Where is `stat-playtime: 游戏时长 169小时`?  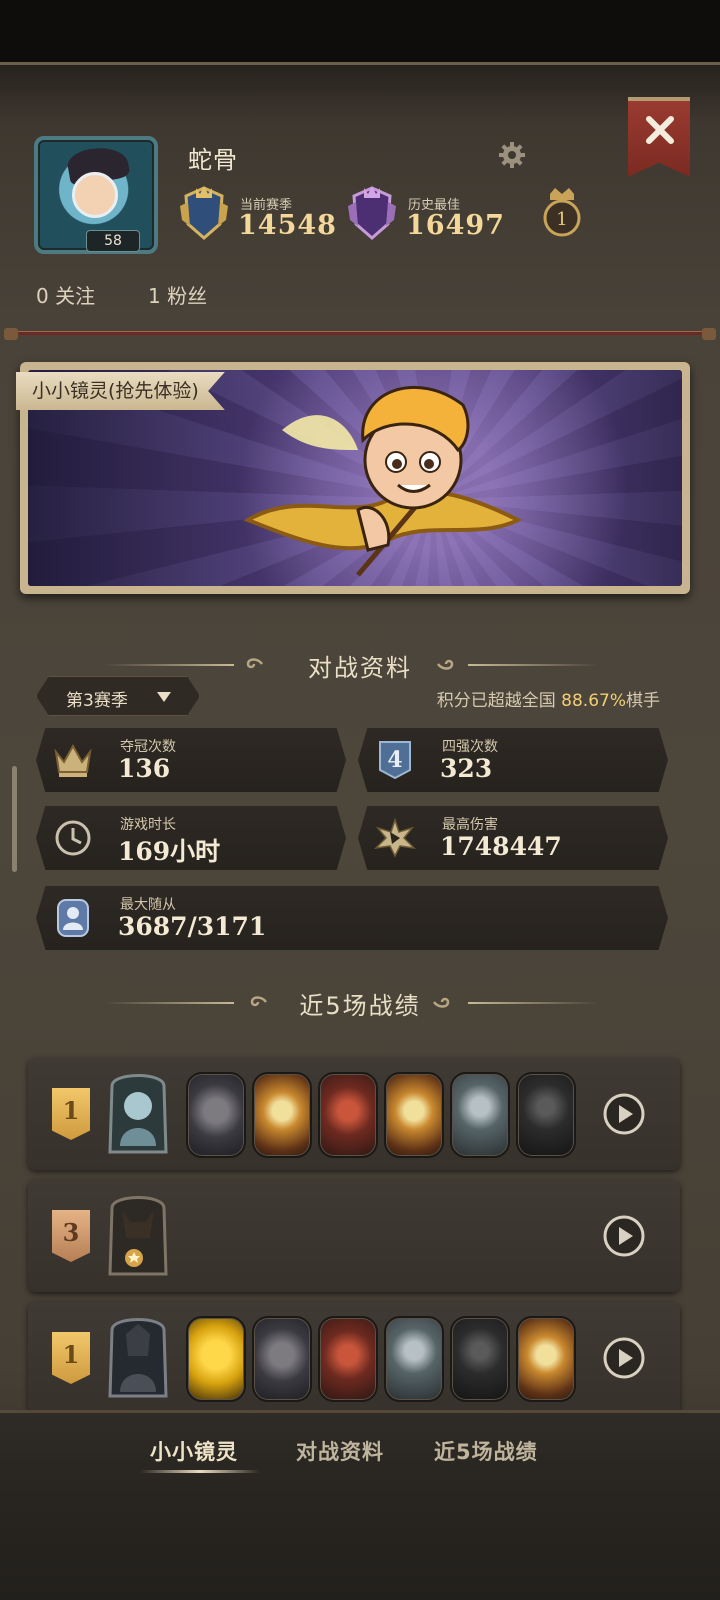
stat-playtime: 游戏时长 169小时 is located at coordinates (191, 838).